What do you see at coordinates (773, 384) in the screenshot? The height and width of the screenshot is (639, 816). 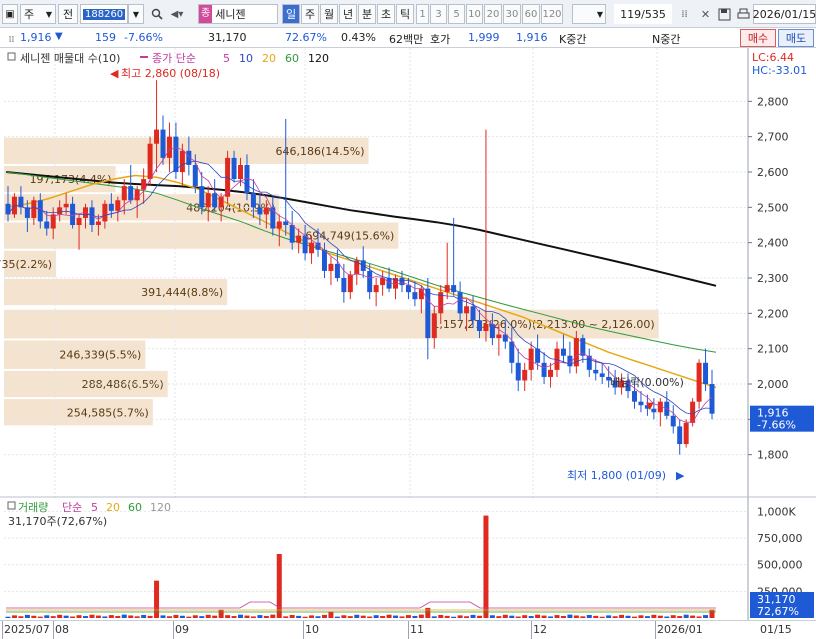 I see `y-tick-label: 2,000` at bounding box center [773, 384].